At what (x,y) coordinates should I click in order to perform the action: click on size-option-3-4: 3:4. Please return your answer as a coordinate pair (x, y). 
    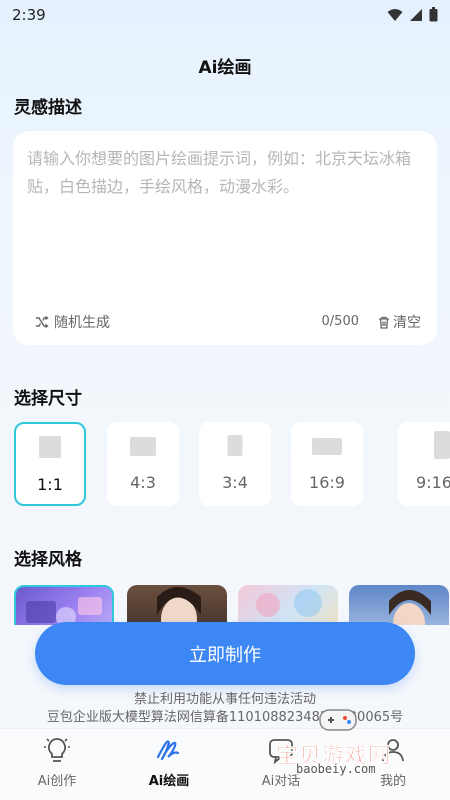
    Looking at the image, I should click on (235, 464).